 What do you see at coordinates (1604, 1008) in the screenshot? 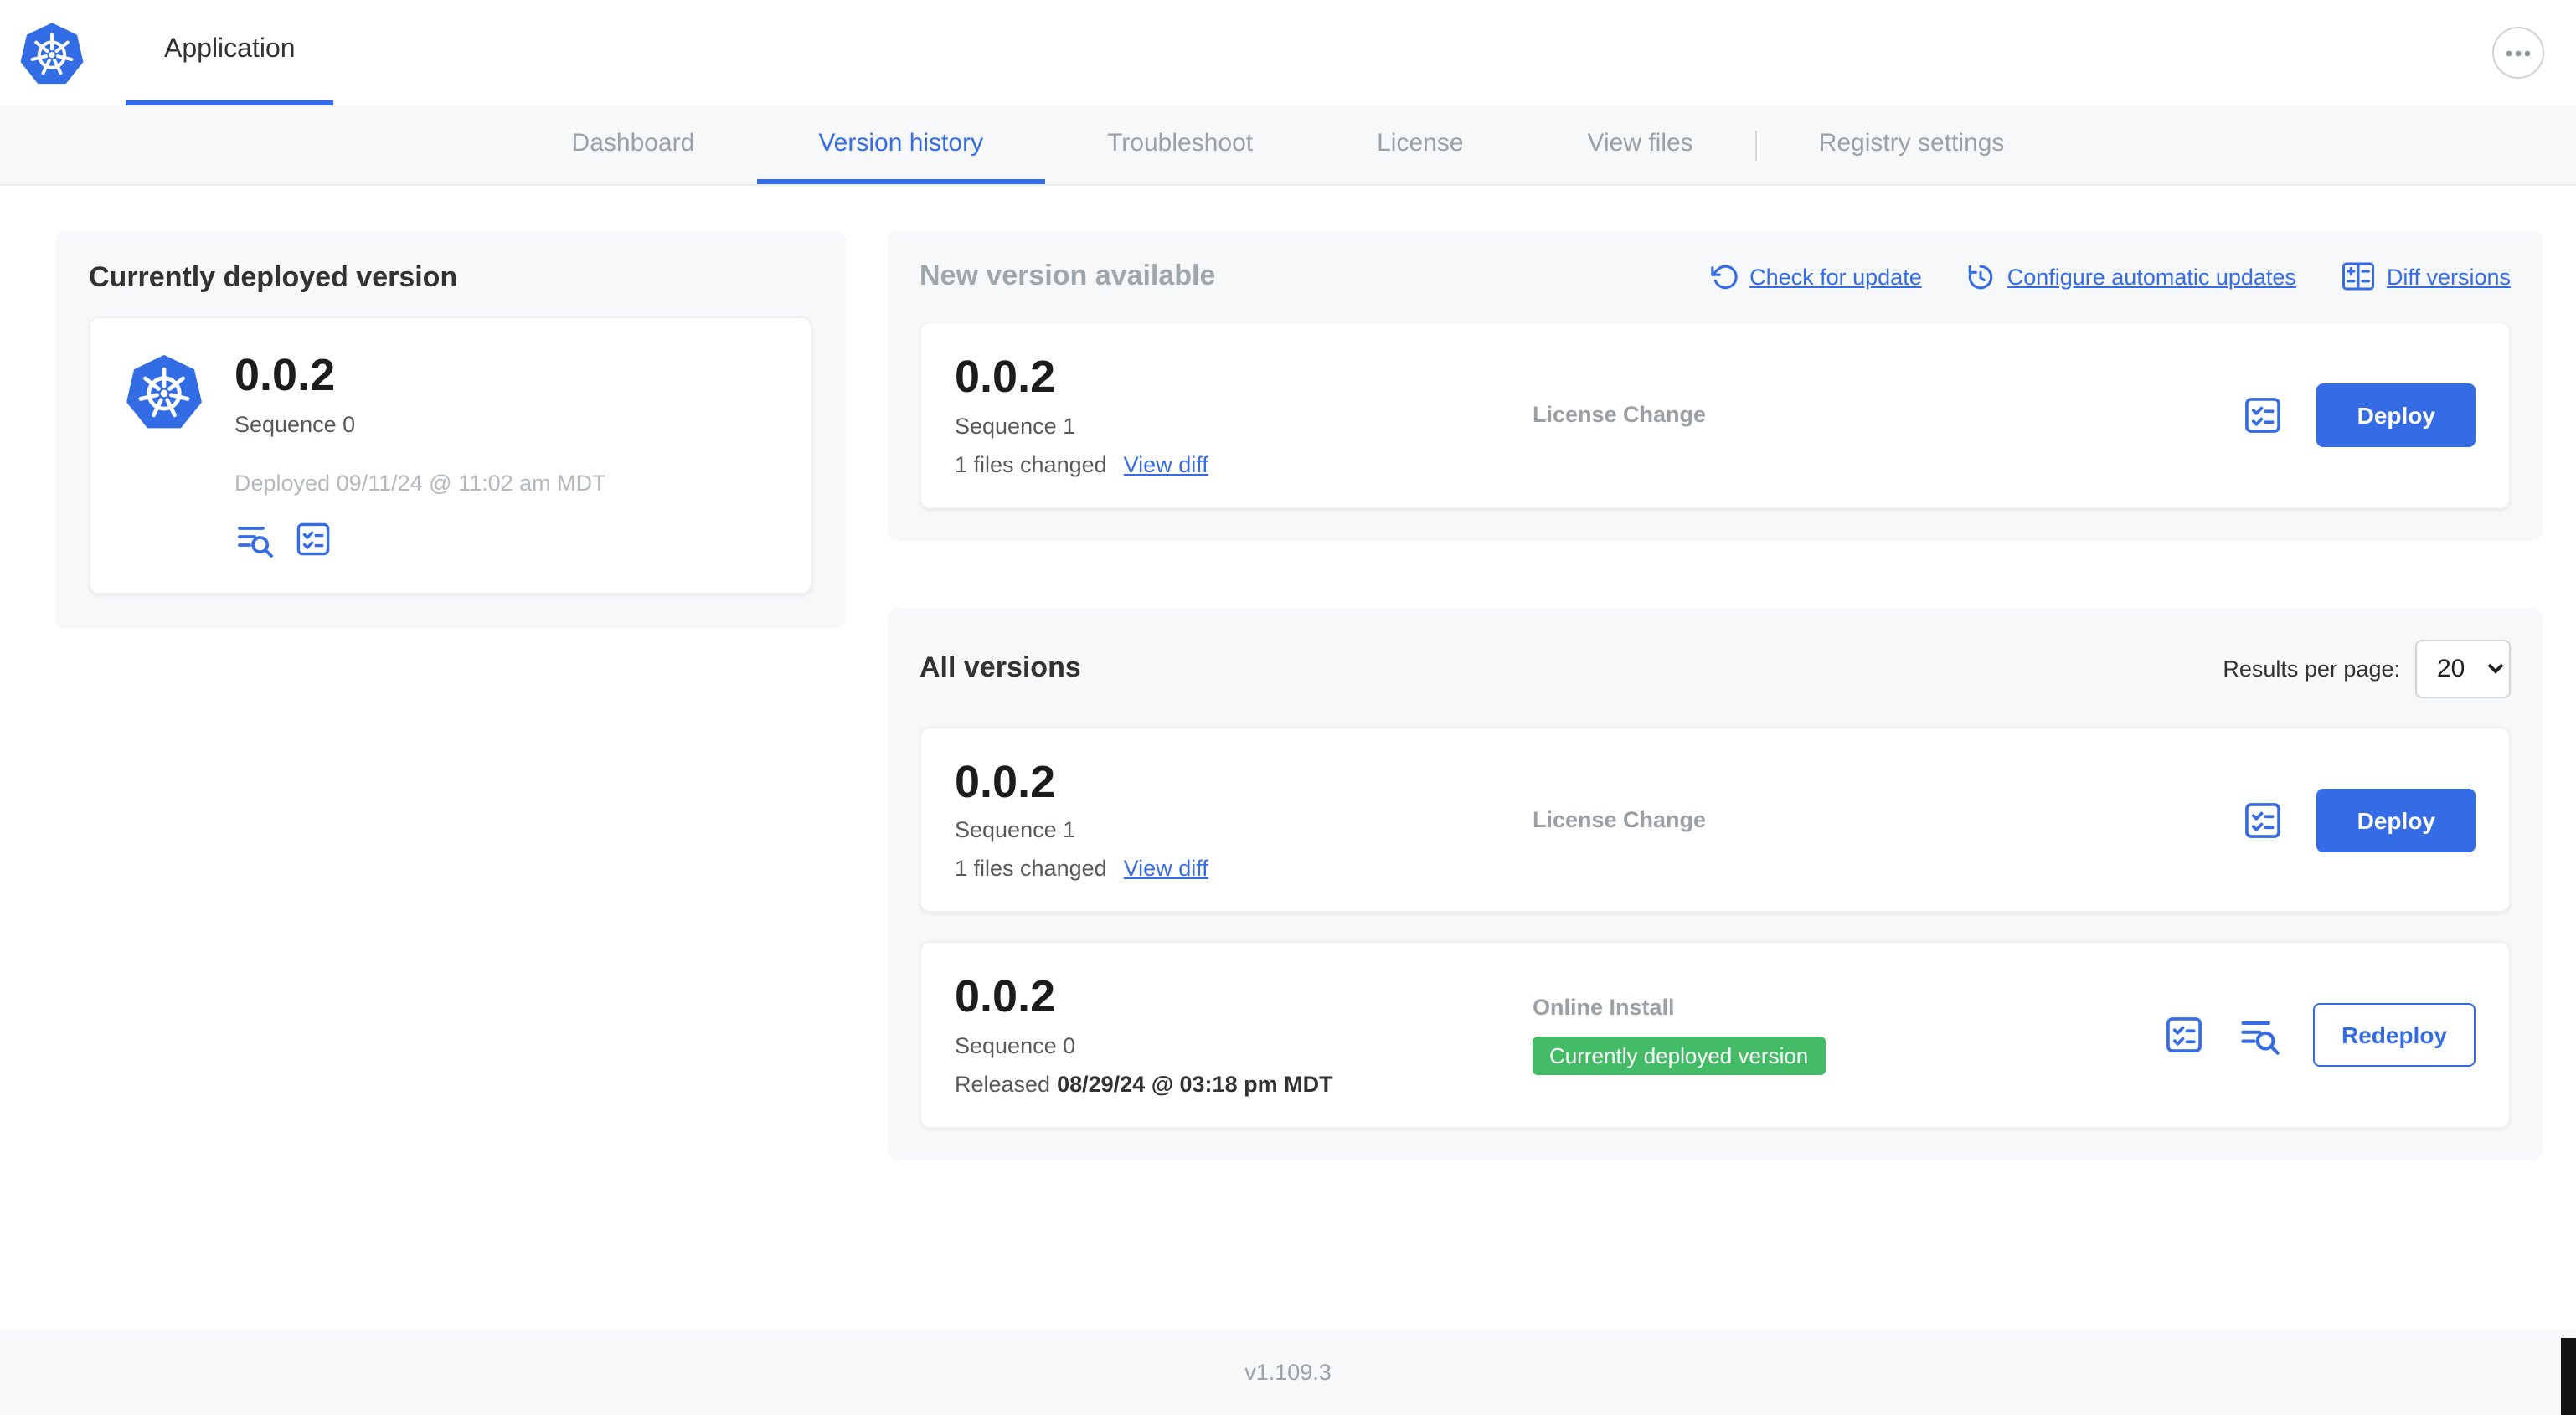
I see `change-type-label: Online Install` at bounding box center [1604, 1008].